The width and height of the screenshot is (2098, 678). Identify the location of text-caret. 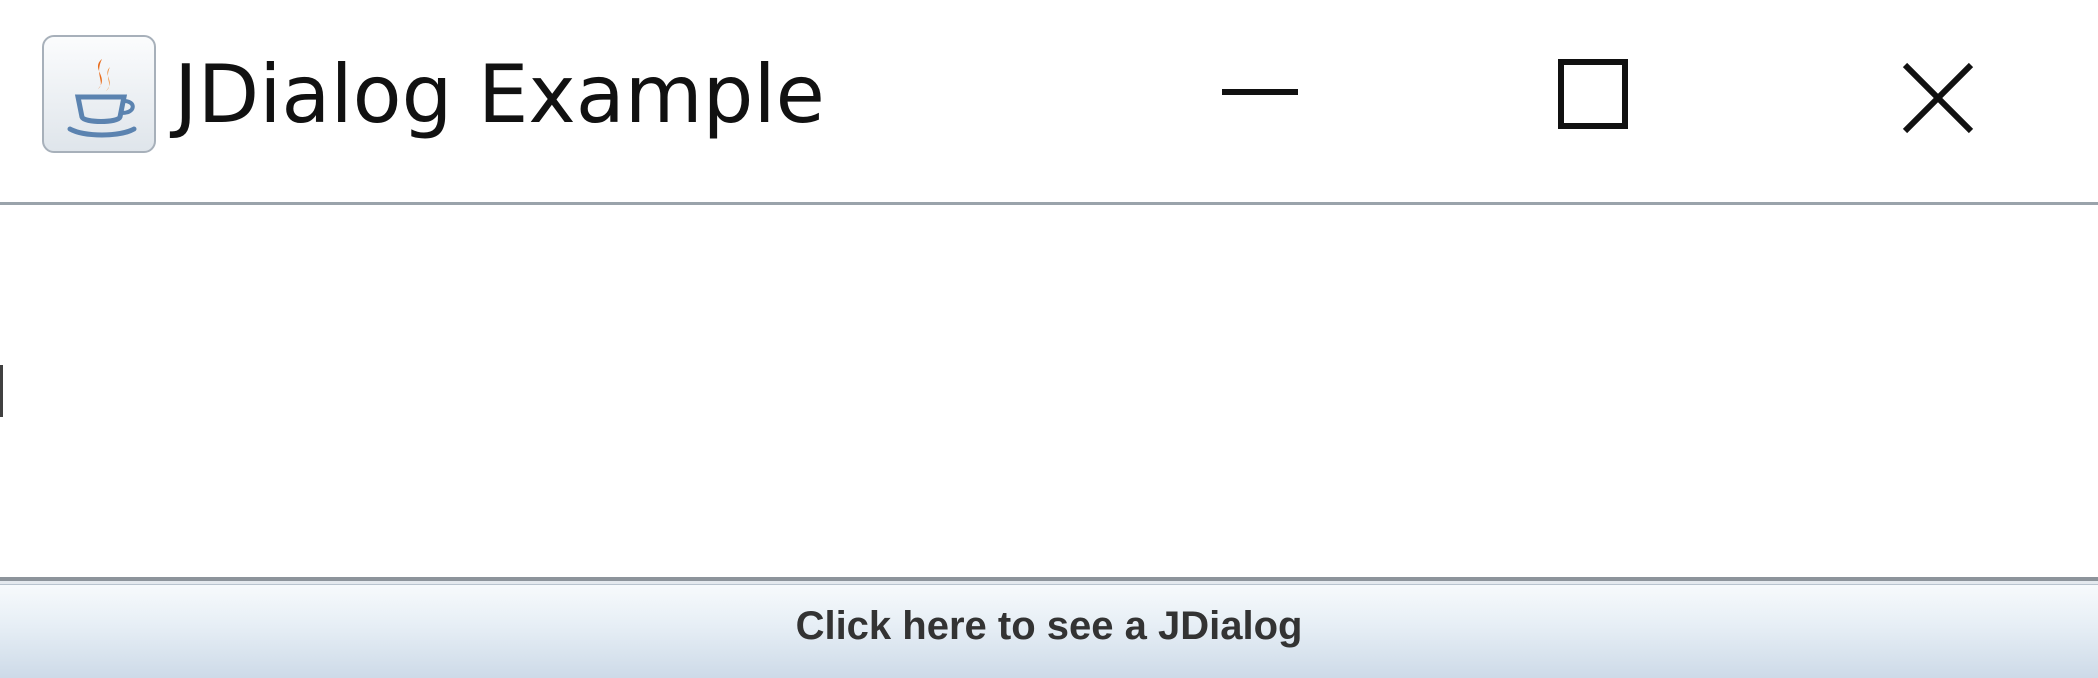
(1, 391).